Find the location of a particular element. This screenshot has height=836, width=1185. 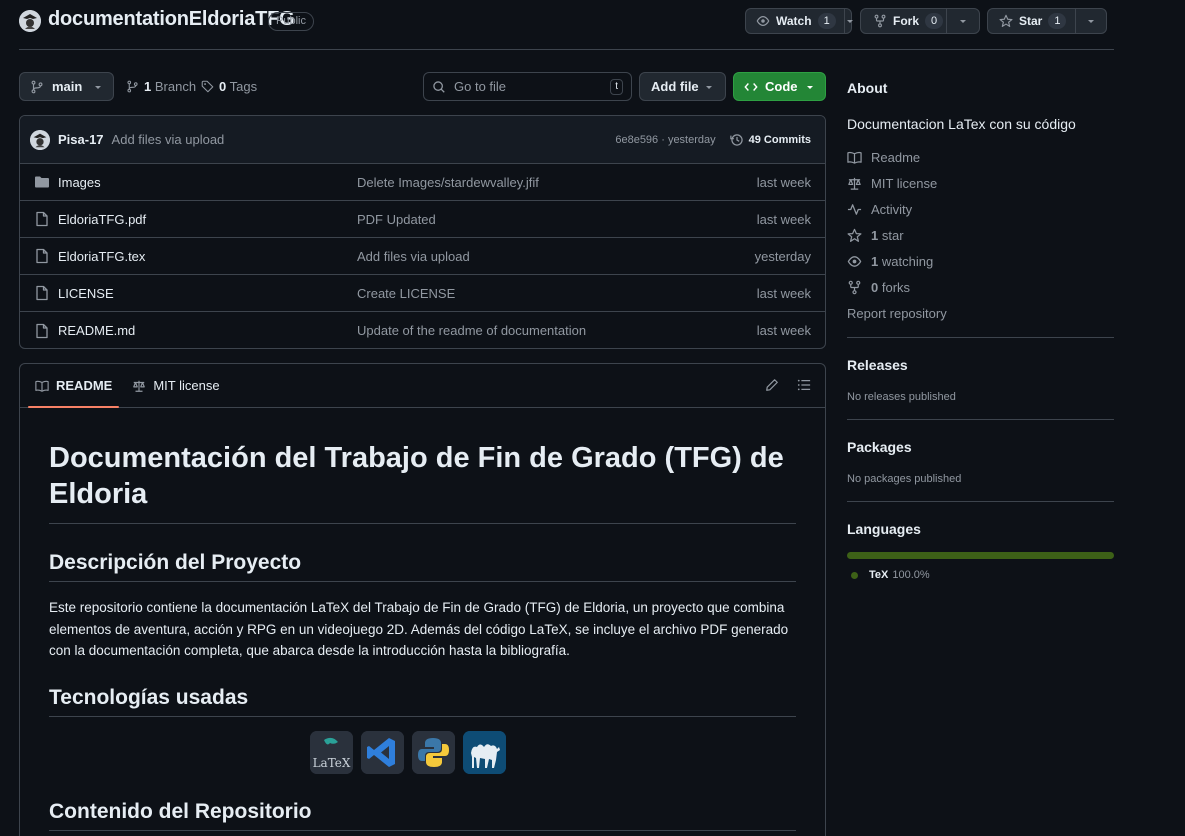

file-name: EldoriaTFG.pdf is located at coordinates (102, 219).